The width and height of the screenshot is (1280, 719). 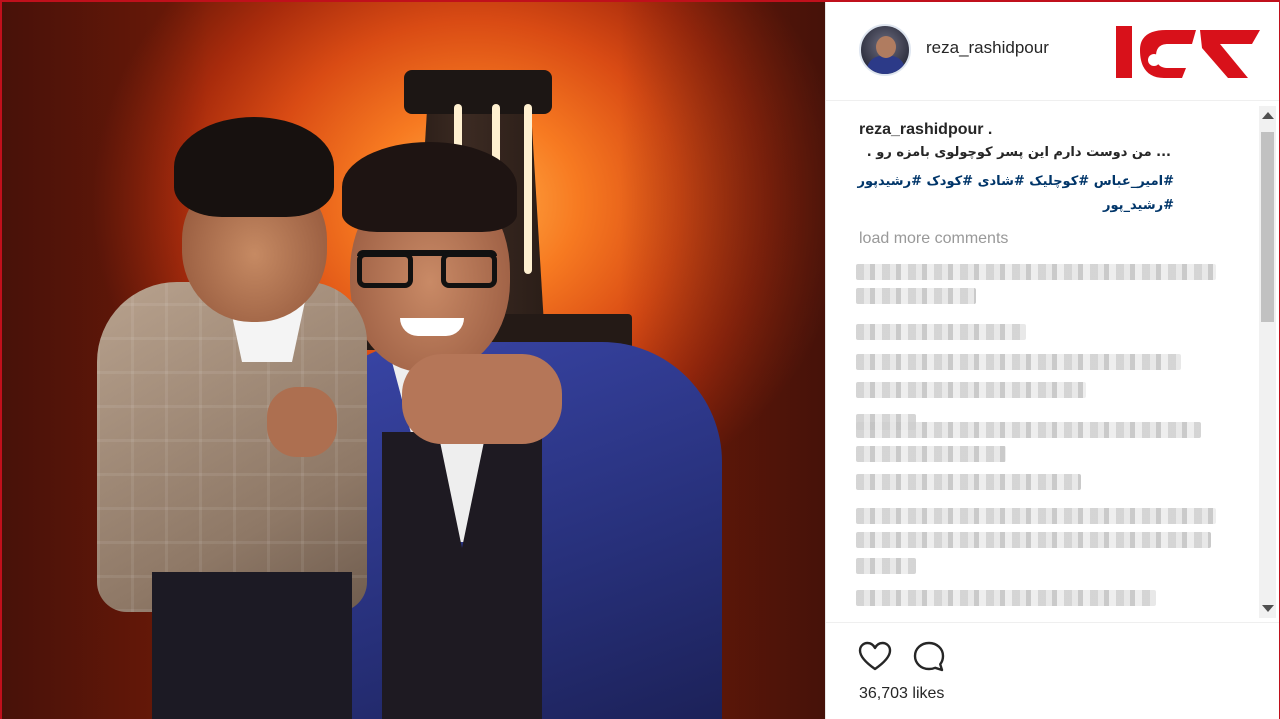 What do you see at coordinates (933, 239) in the screenshot?
I see `load-more-comments-link: load more comments` at bounding box center [933, 239].